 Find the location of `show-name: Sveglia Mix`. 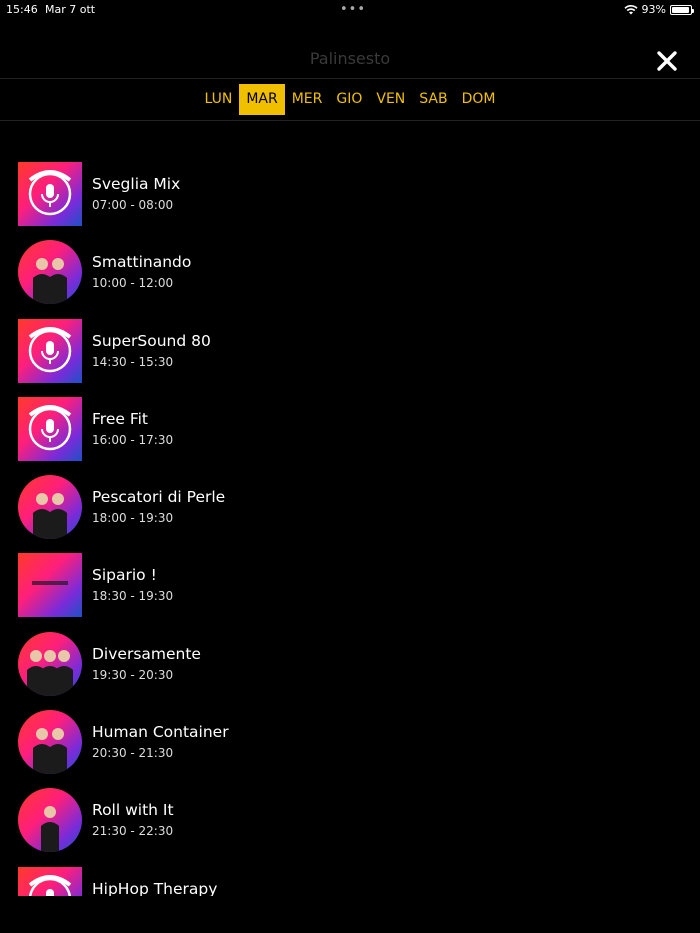

show-name: Sveglia Mix is located at coordinates (136, 184).